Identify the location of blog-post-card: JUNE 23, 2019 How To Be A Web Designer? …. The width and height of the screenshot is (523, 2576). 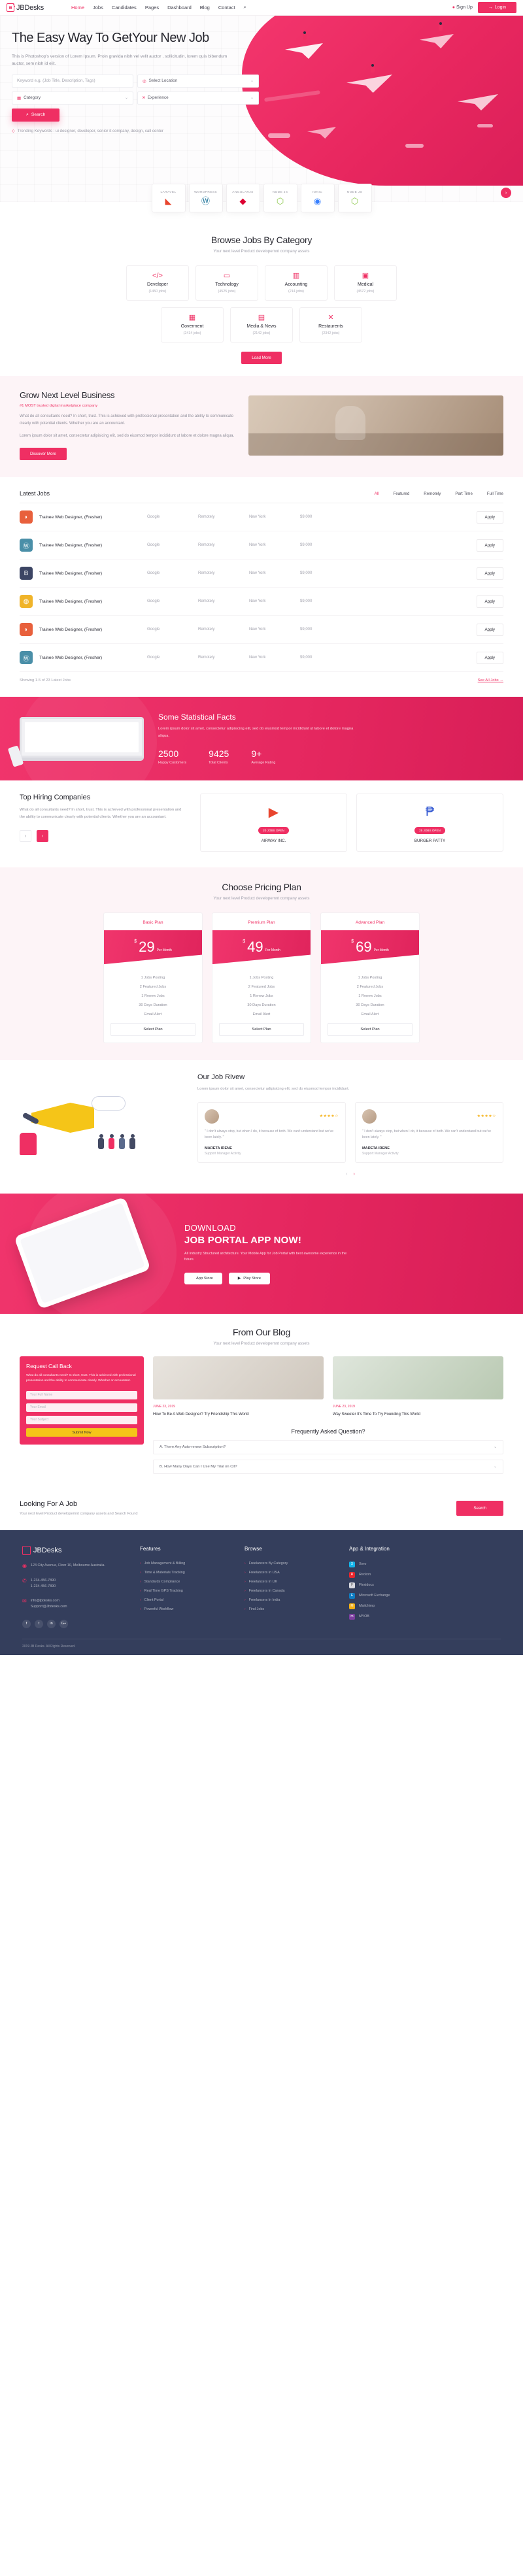
(238, 1387).